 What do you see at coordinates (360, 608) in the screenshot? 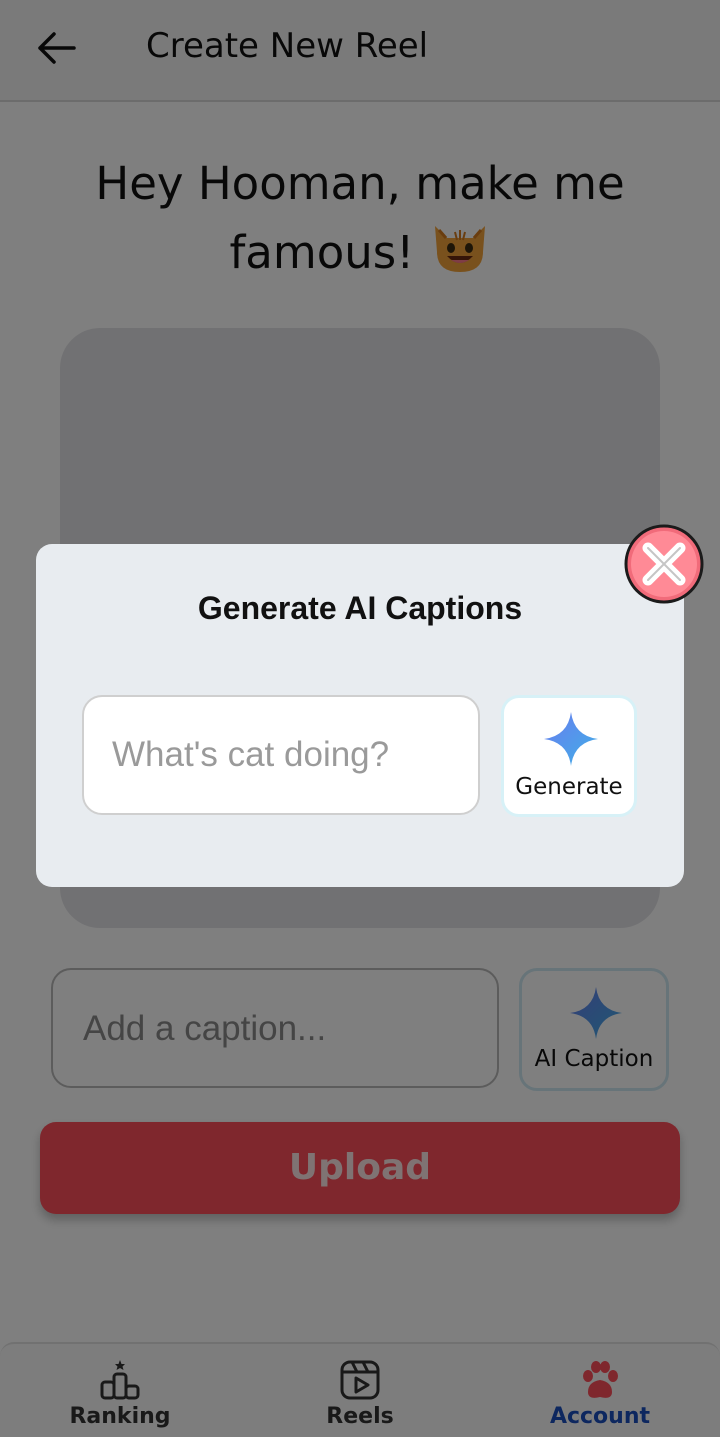
I see `modal-title: Generate AI Captions` at bounding box center [360, 608].